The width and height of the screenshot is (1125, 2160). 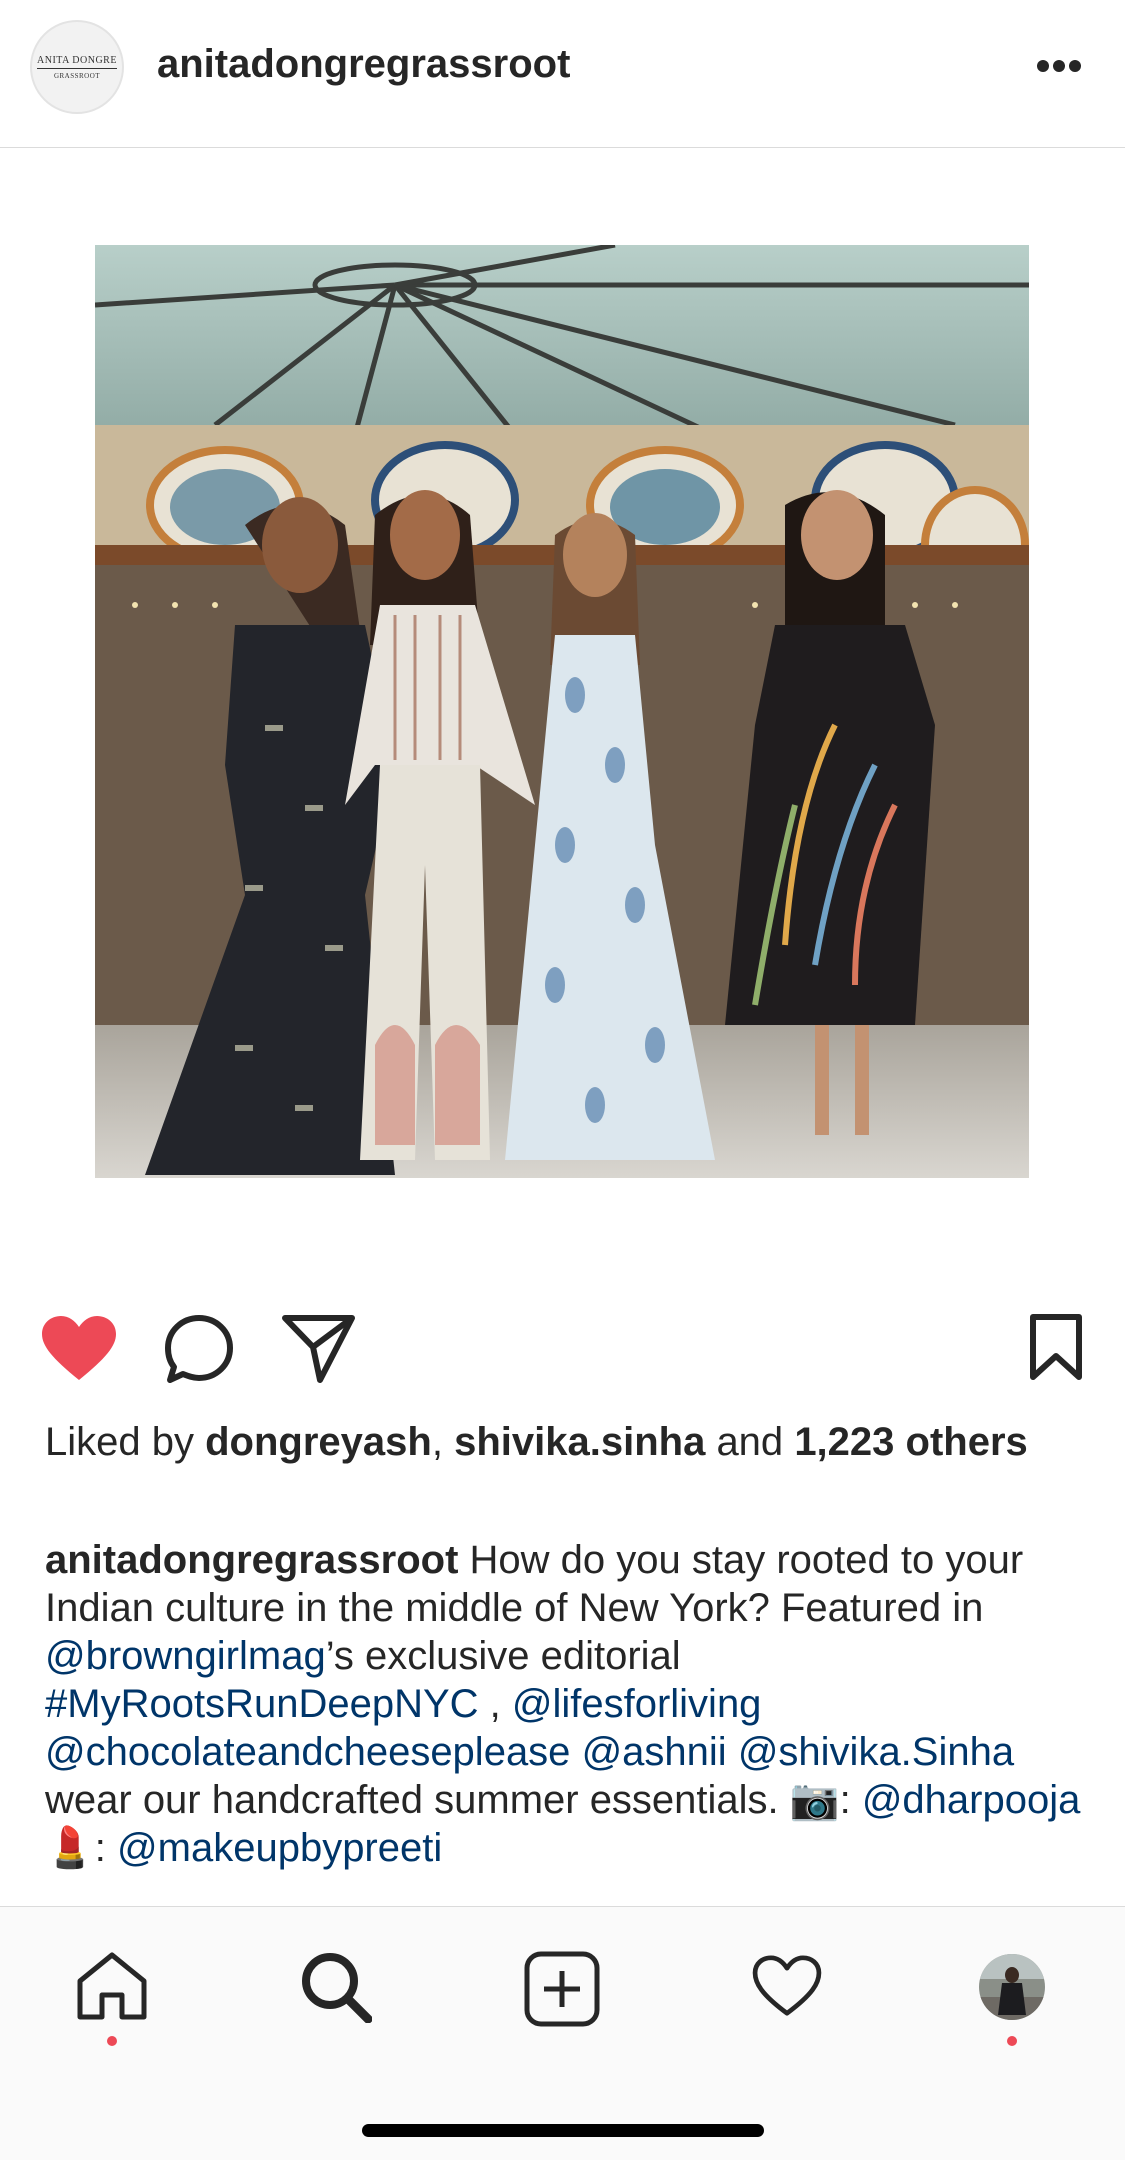 What do you see at coordinates (750, 1442) in the screenshot?
I see `likes-and: and` at bounding box center [750, 1442].